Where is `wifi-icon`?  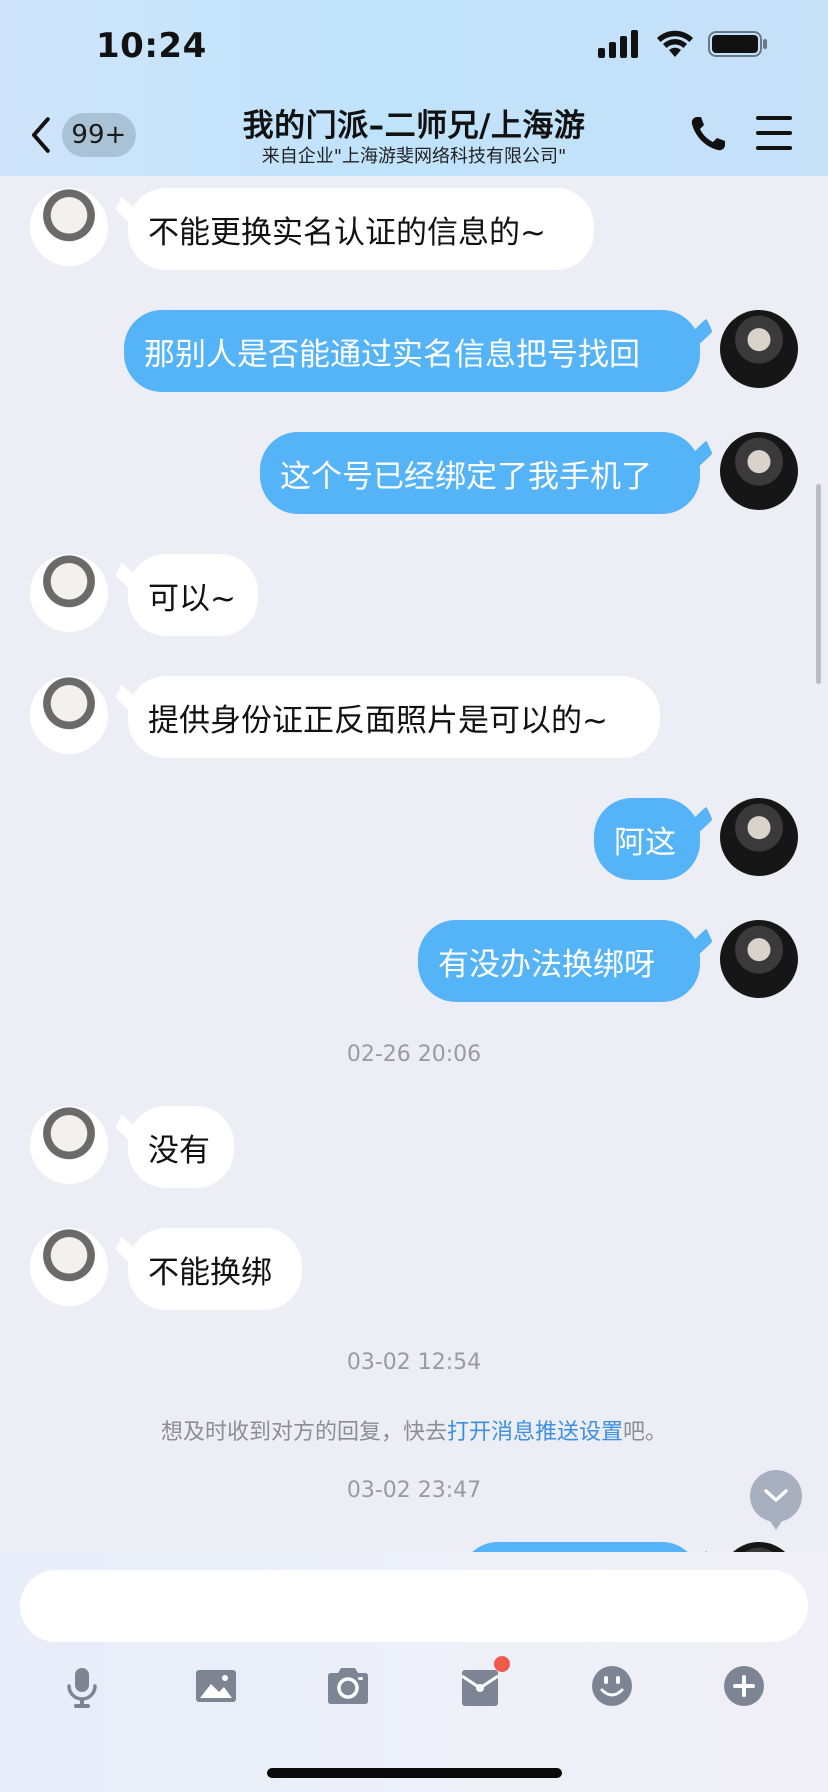 wifi-icon is located at coordinates (675, 43).